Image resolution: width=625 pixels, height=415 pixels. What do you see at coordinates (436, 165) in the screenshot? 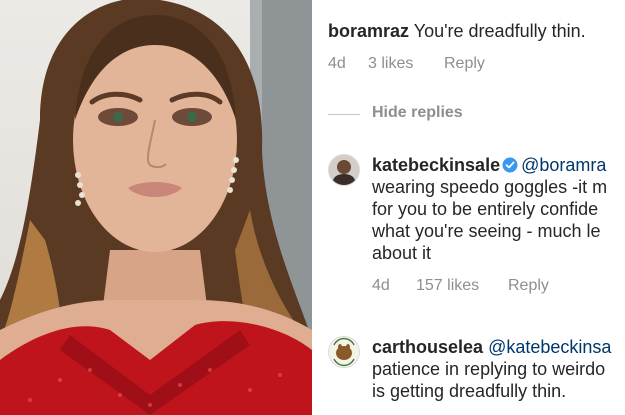
I see `reply-username: katebeckinsale` at bounding box center [436, 165].